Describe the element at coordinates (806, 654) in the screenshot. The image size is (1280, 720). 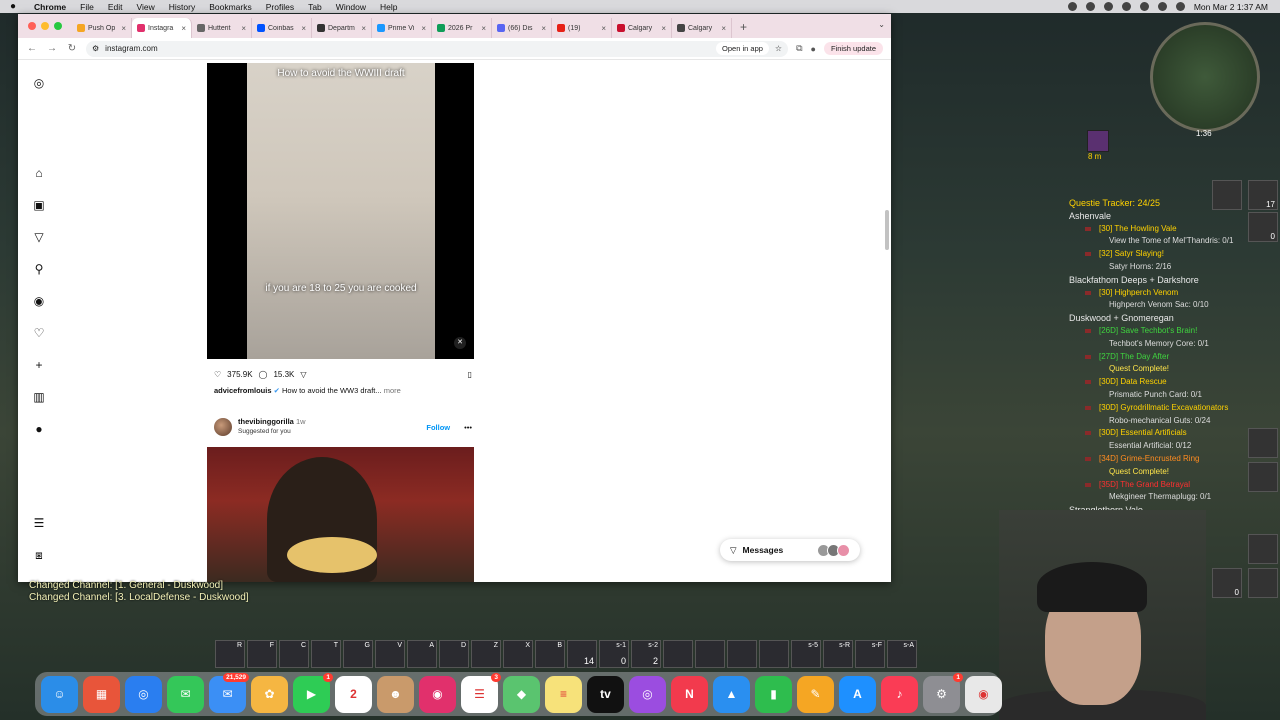
I see `action-slot: s-5` at that location.